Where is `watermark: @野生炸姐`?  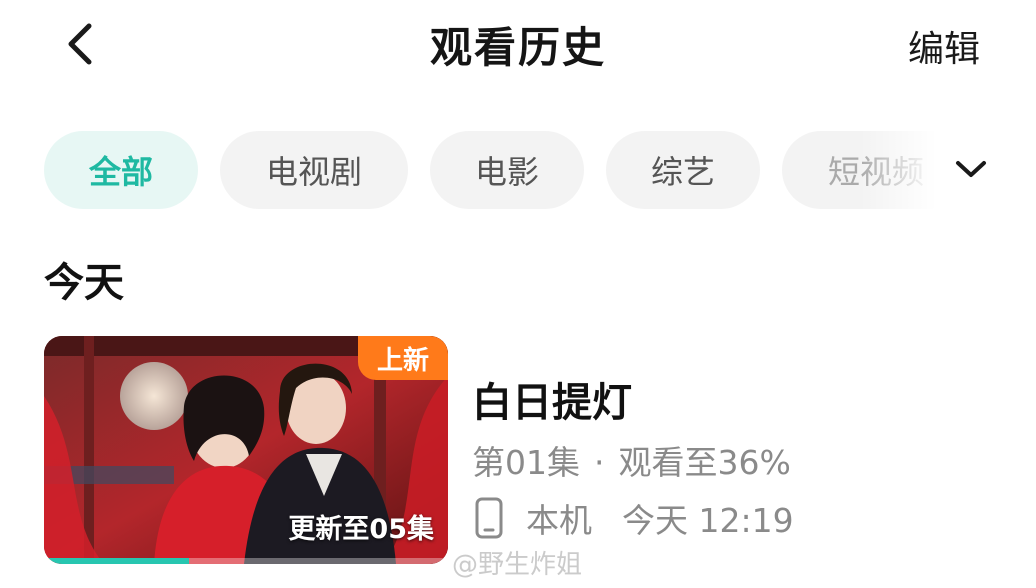 watermark: @野生炸姐 is located at coordinates (517, 562).